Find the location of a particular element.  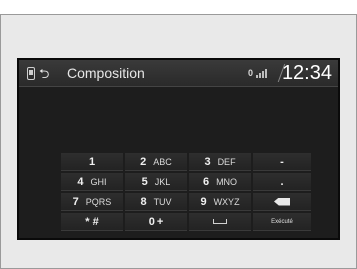

status-indicator: 0 is located at coordinates (258, 73).